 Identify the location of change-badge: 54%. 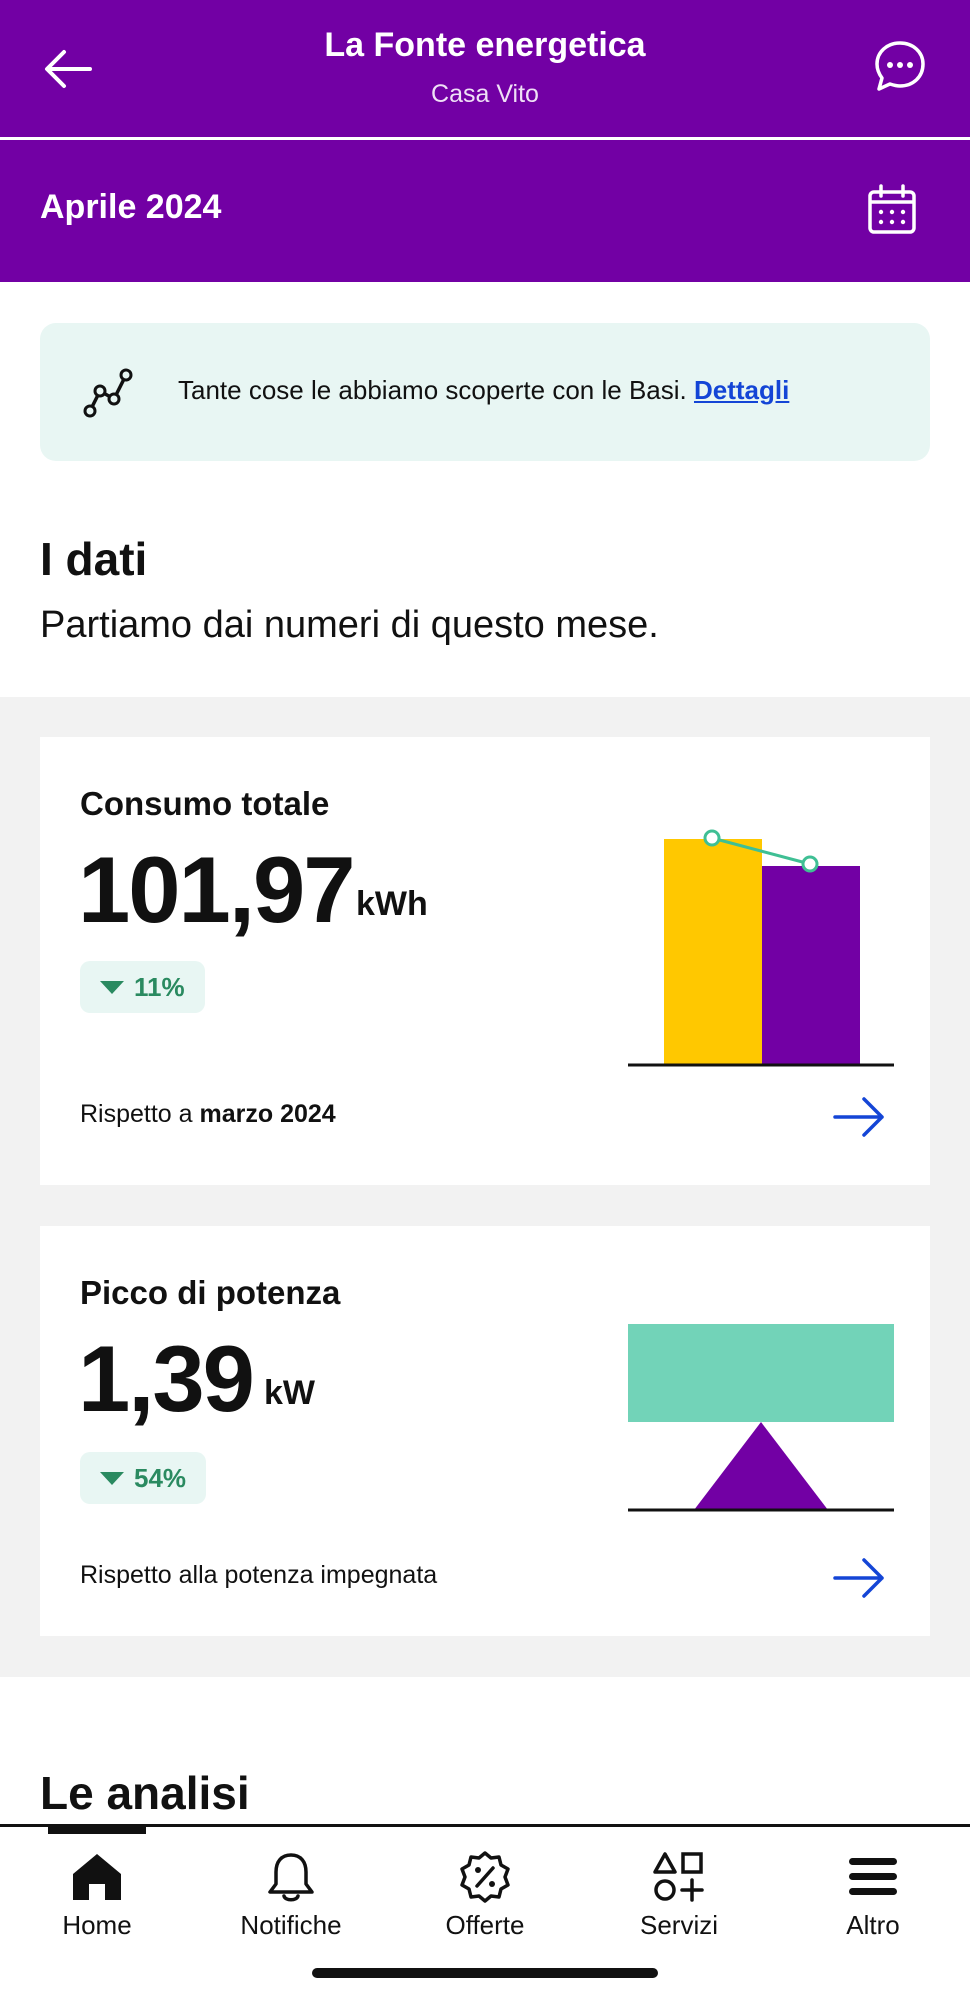
(143, 1478).